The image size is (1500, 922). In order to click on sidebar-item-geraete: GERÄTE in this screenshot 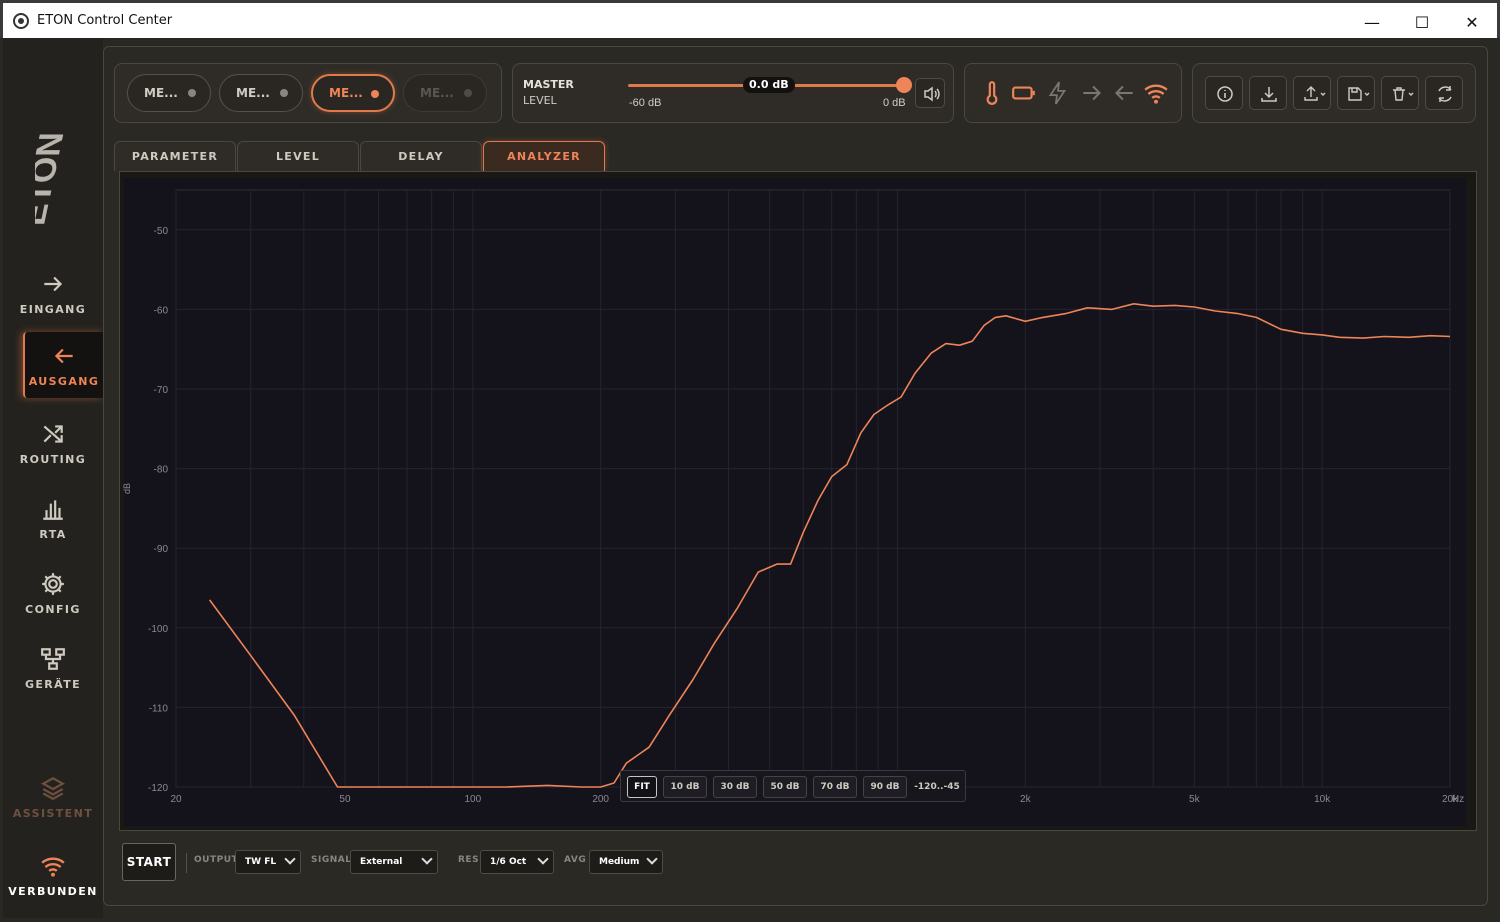, I will do `click(53, 668)`.